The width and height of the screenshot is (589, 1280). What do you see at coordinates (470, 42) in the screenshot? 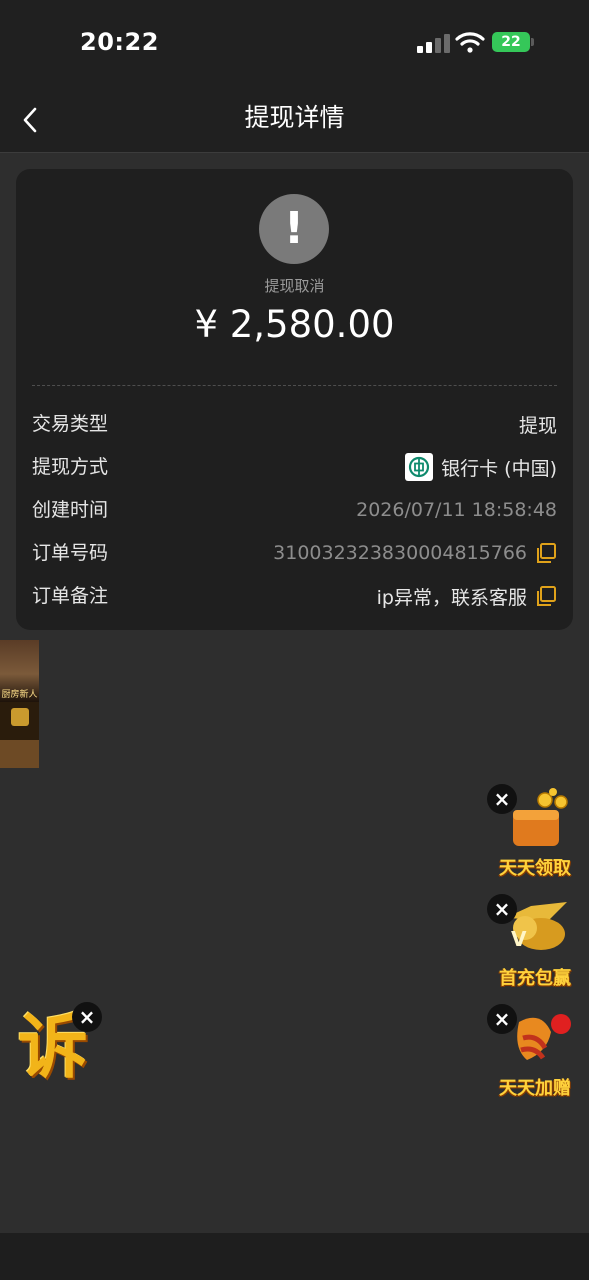
I see `wifi-icon` at bounding box center [470, 42].